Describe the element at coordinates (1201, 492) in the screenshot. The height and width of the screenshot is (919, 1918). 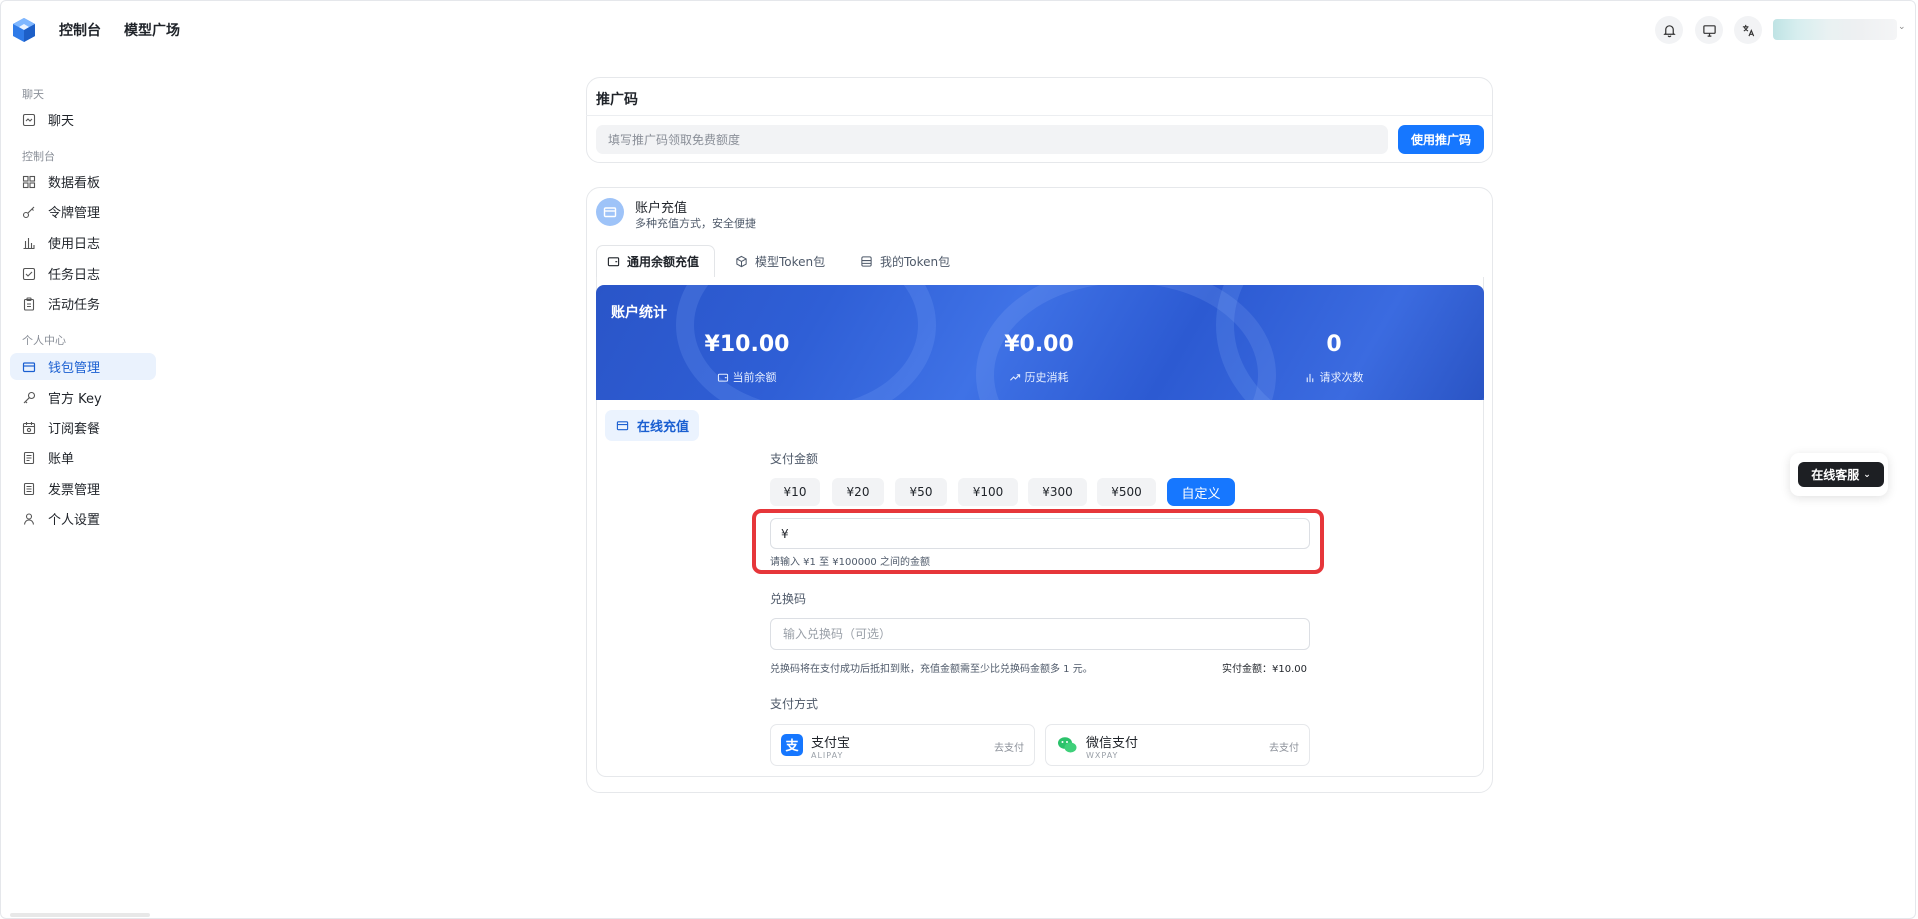
I see `custom-amount-button: 自定义` at that location.